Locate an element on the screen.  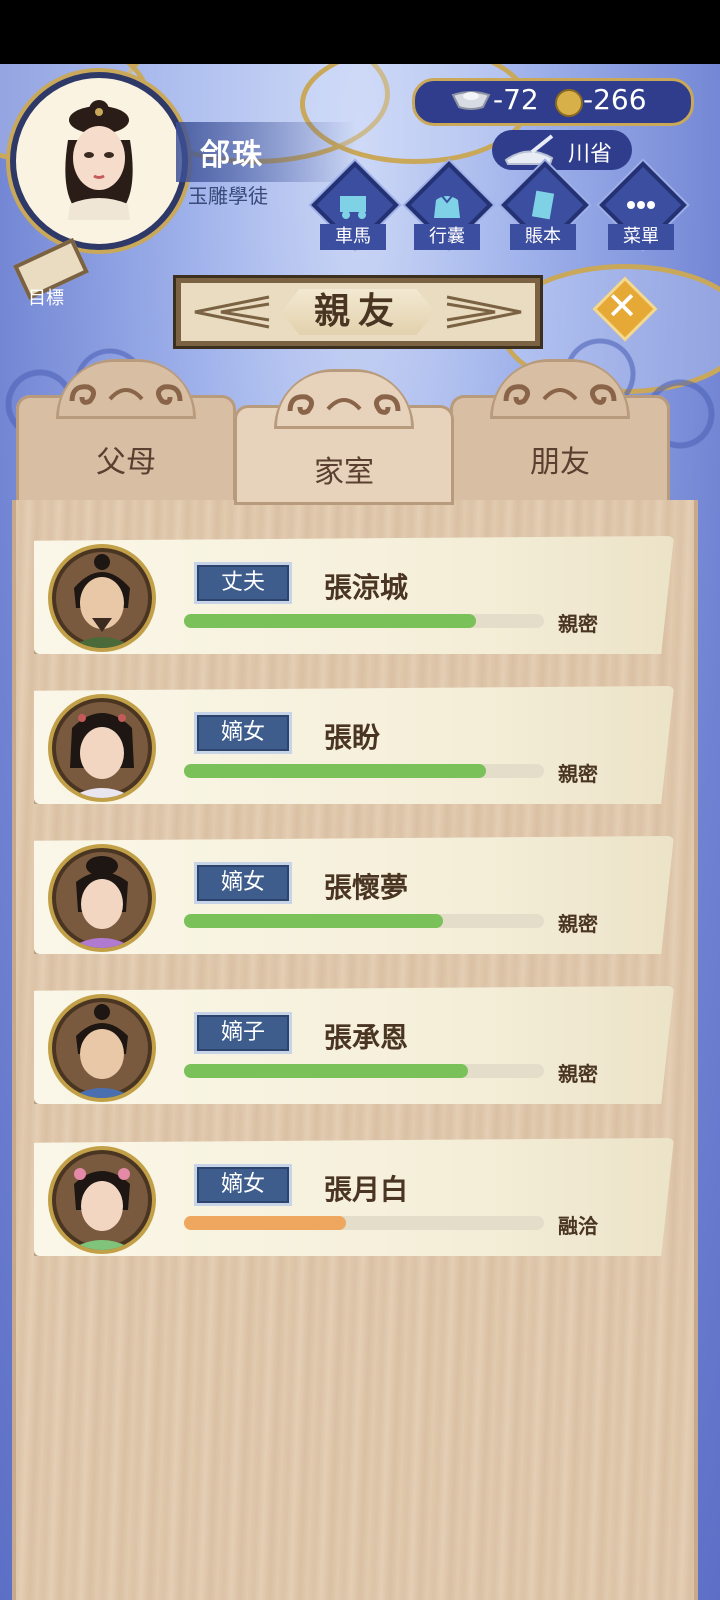
relative-name: 張懷夢 is located at coordinates (366, 887).